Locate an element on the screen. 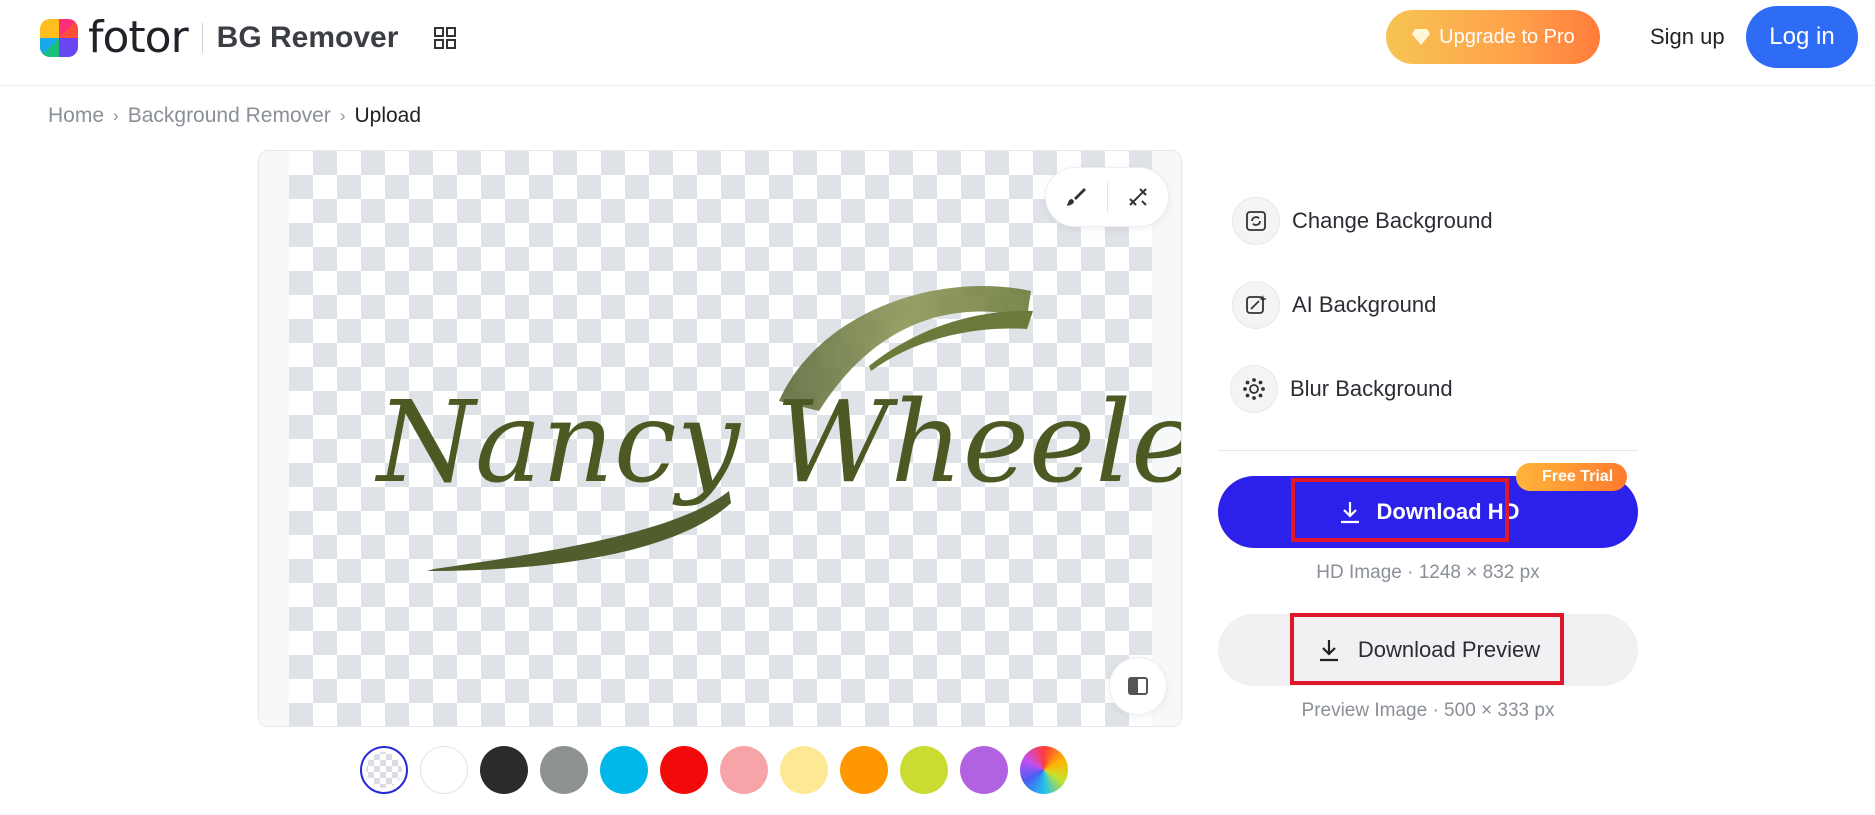 The width and height of the screenshot is (1875, 815). swatch-gray is located at coordinates (564, 770).